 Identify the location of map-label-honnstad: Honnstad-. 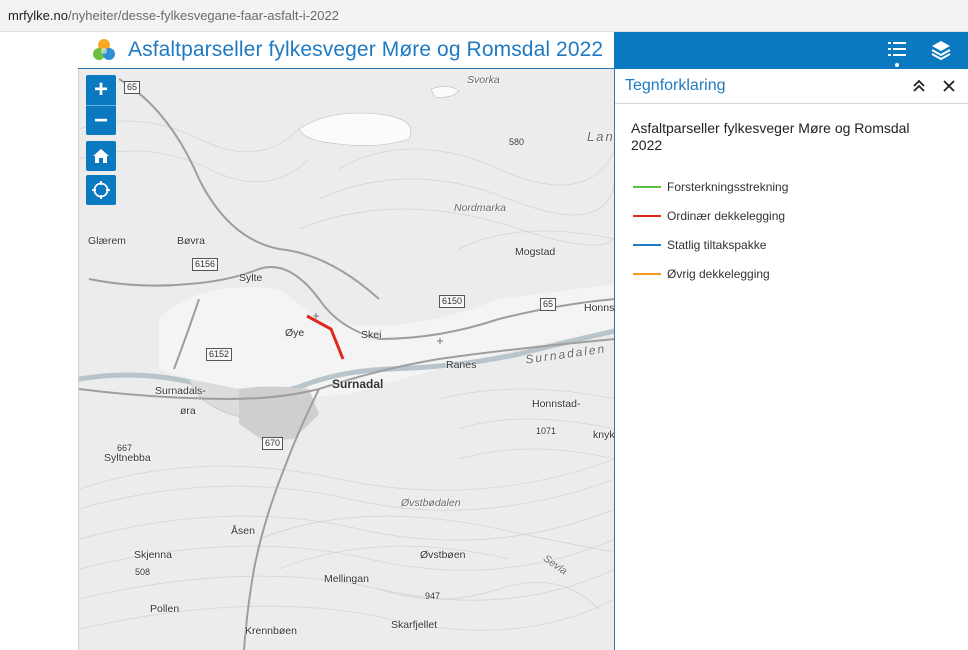
(556, 404).